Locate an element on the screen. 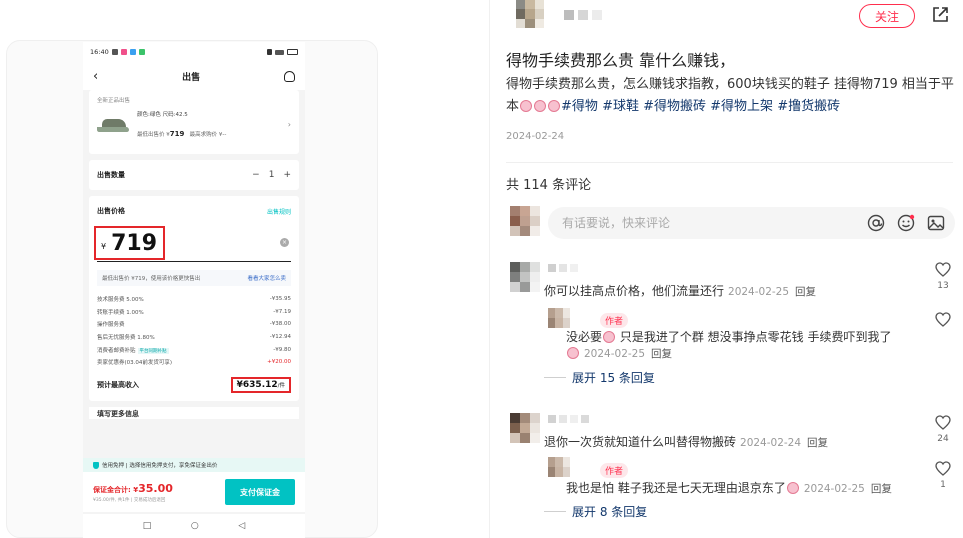  fee-label: 消费者邮费补贴 is located at coordinates (116, 350).